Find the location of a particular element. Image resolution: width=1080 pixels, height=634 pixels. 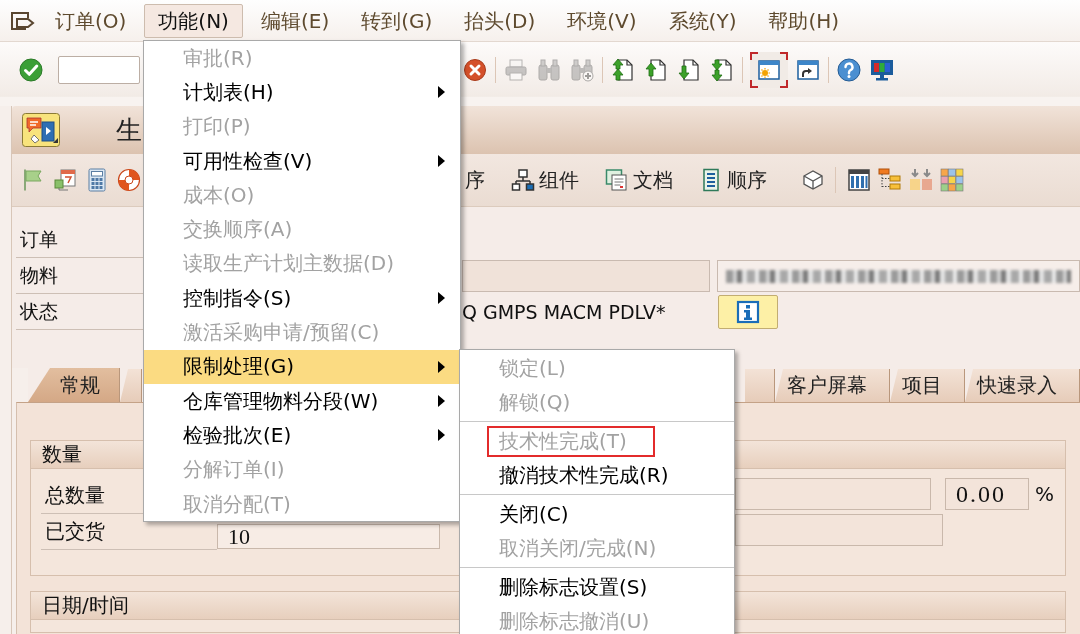

printer-icon is located at coordinates (516, 70).